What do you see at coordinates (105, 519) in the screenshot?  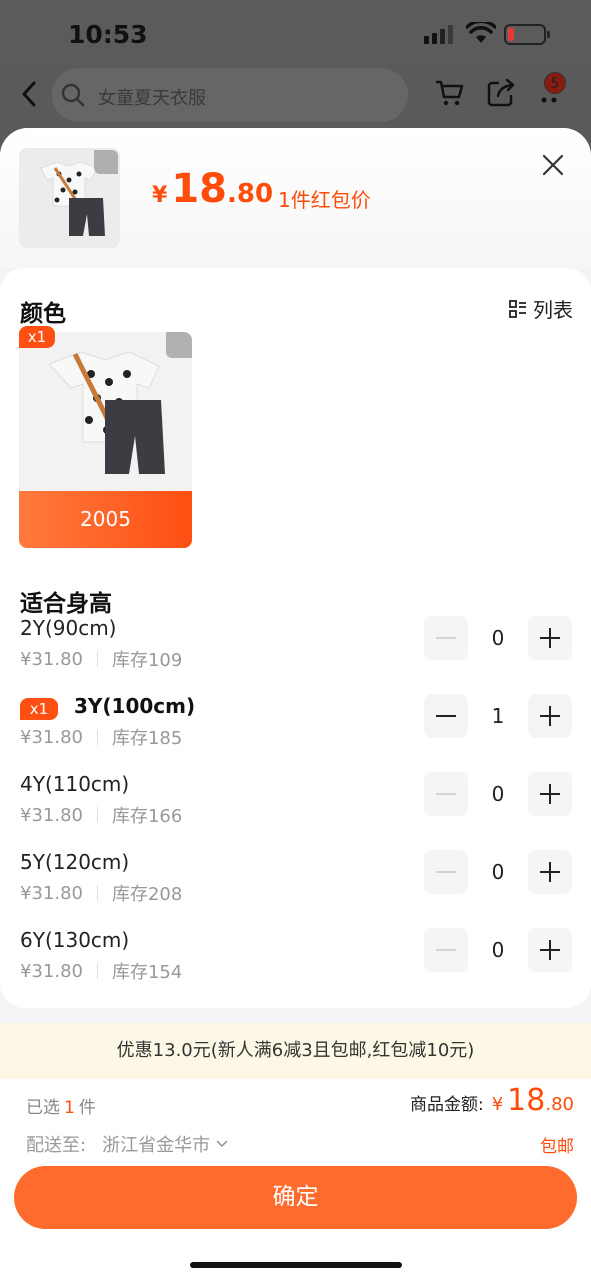 I see `color-option-label: 2005` at bounding box center [105, 519].